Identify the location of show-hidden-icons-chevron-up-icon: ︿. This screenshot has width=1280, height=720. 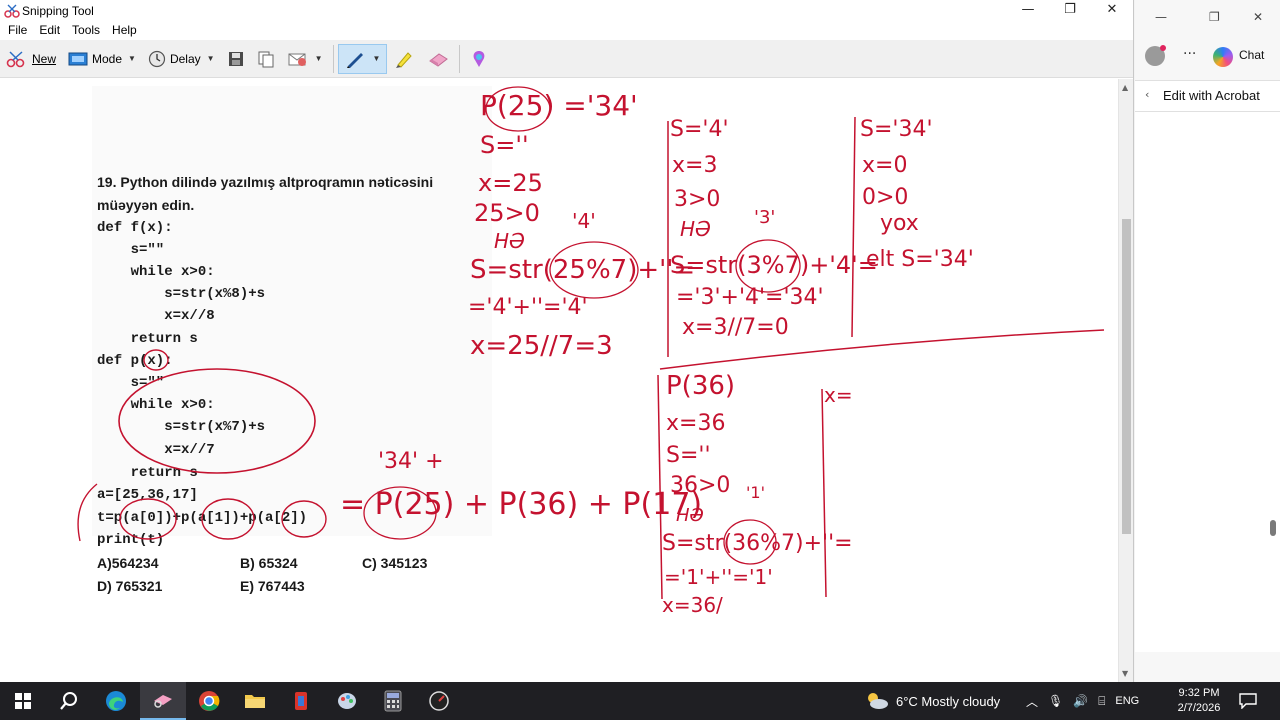
(1032, 701).